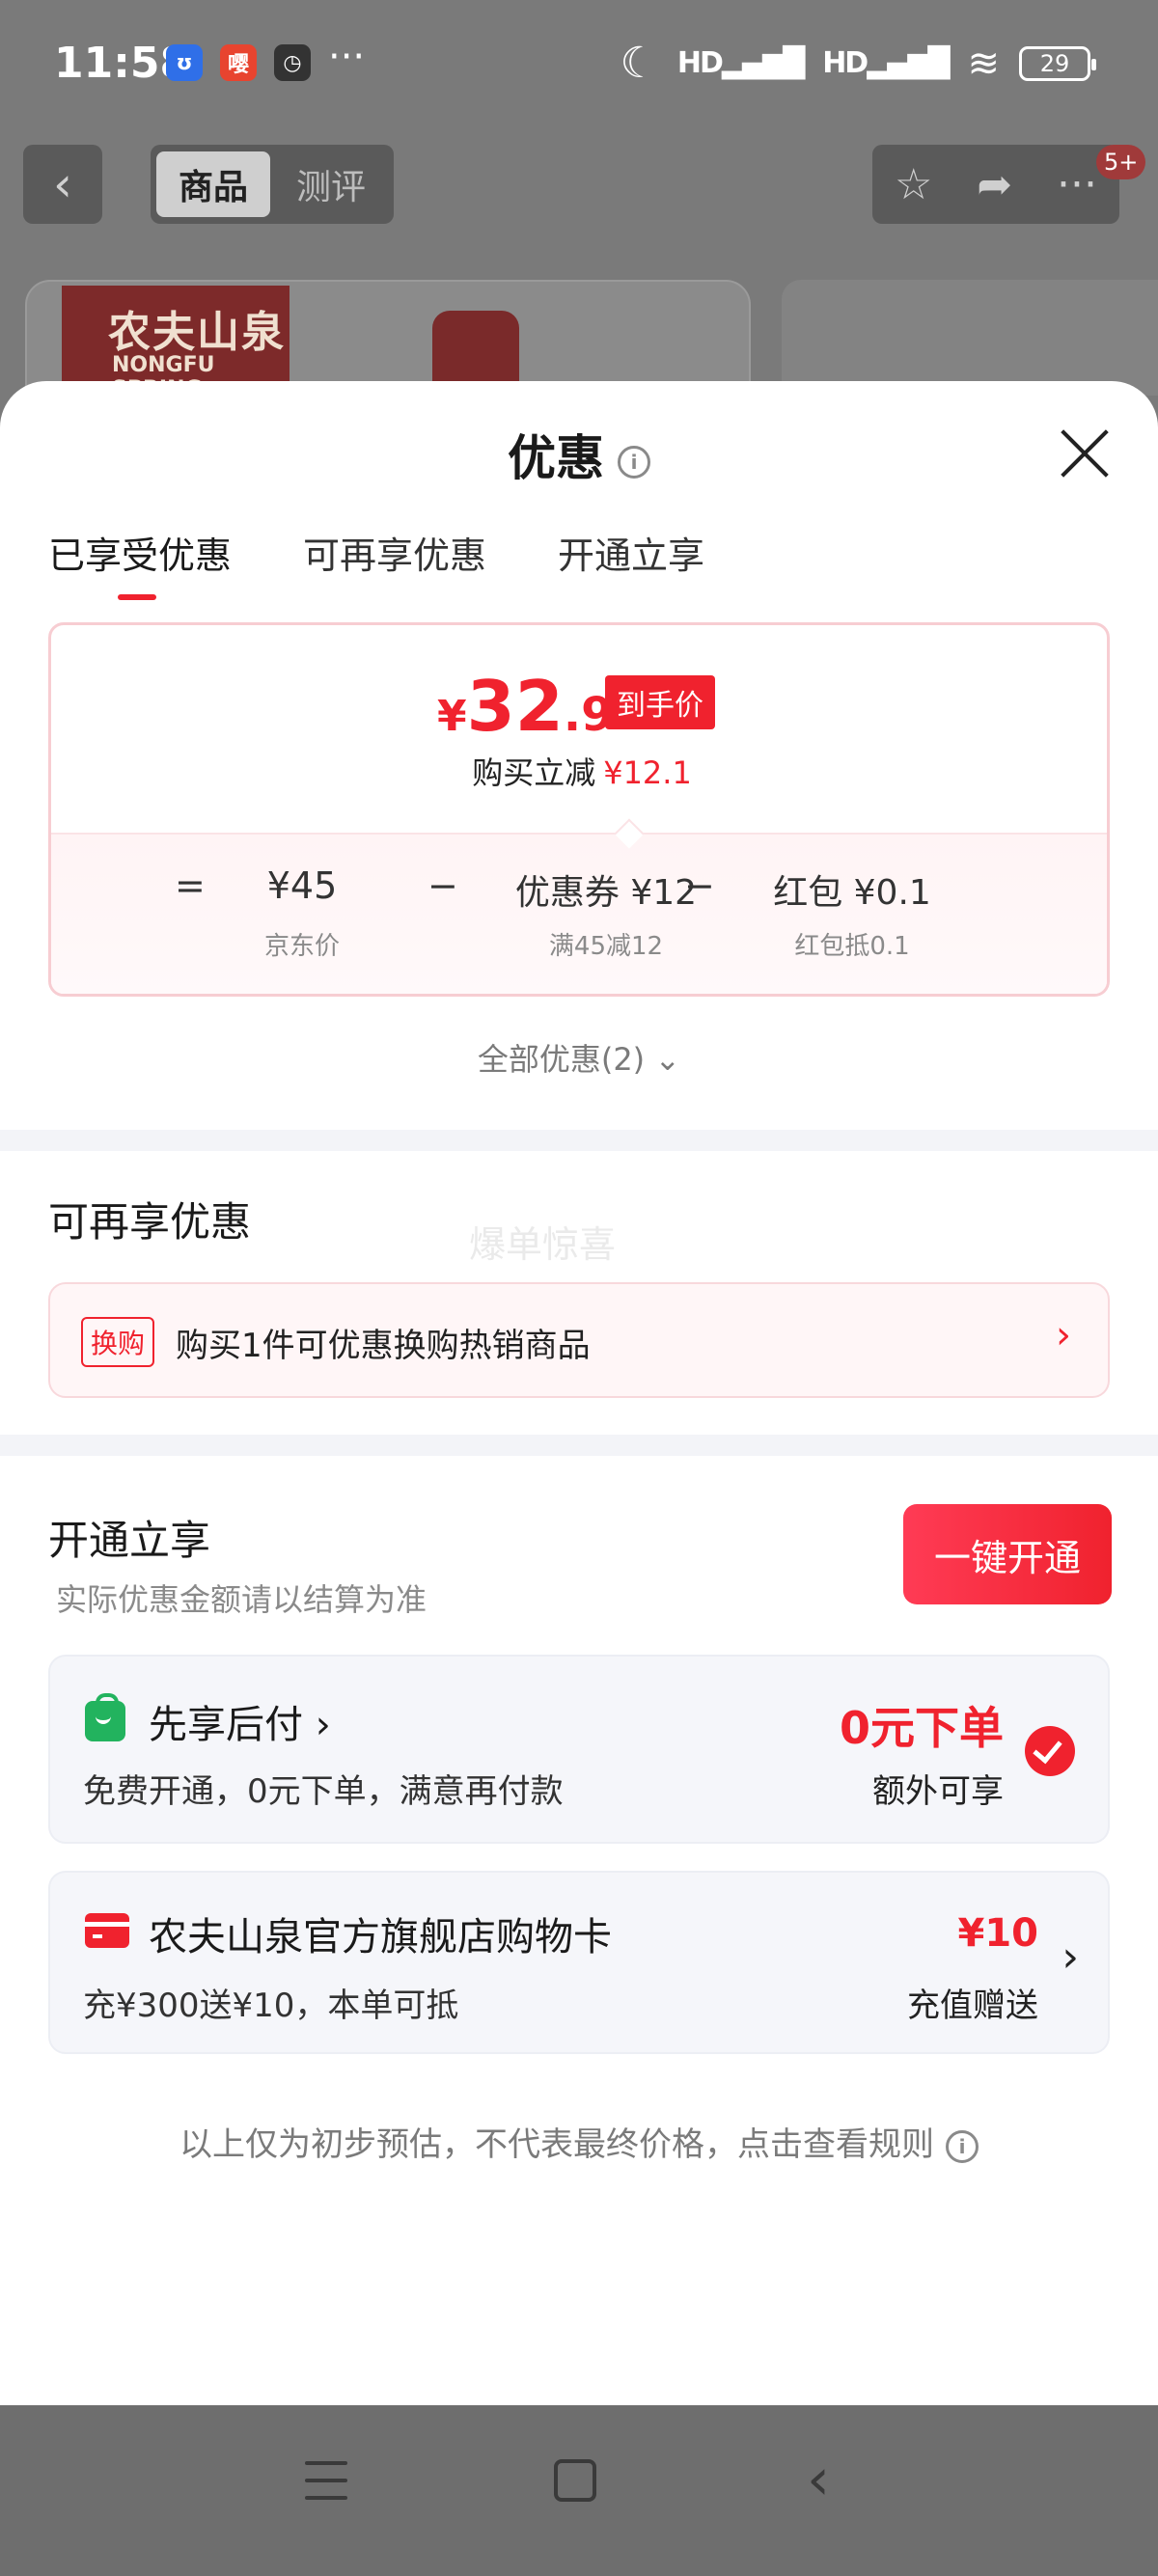 This screenshot has width=1158, height=2576. Describe the element at coordinates (647, 772) in the screenshot. I see `save-amount: ¥12.1` at that location.